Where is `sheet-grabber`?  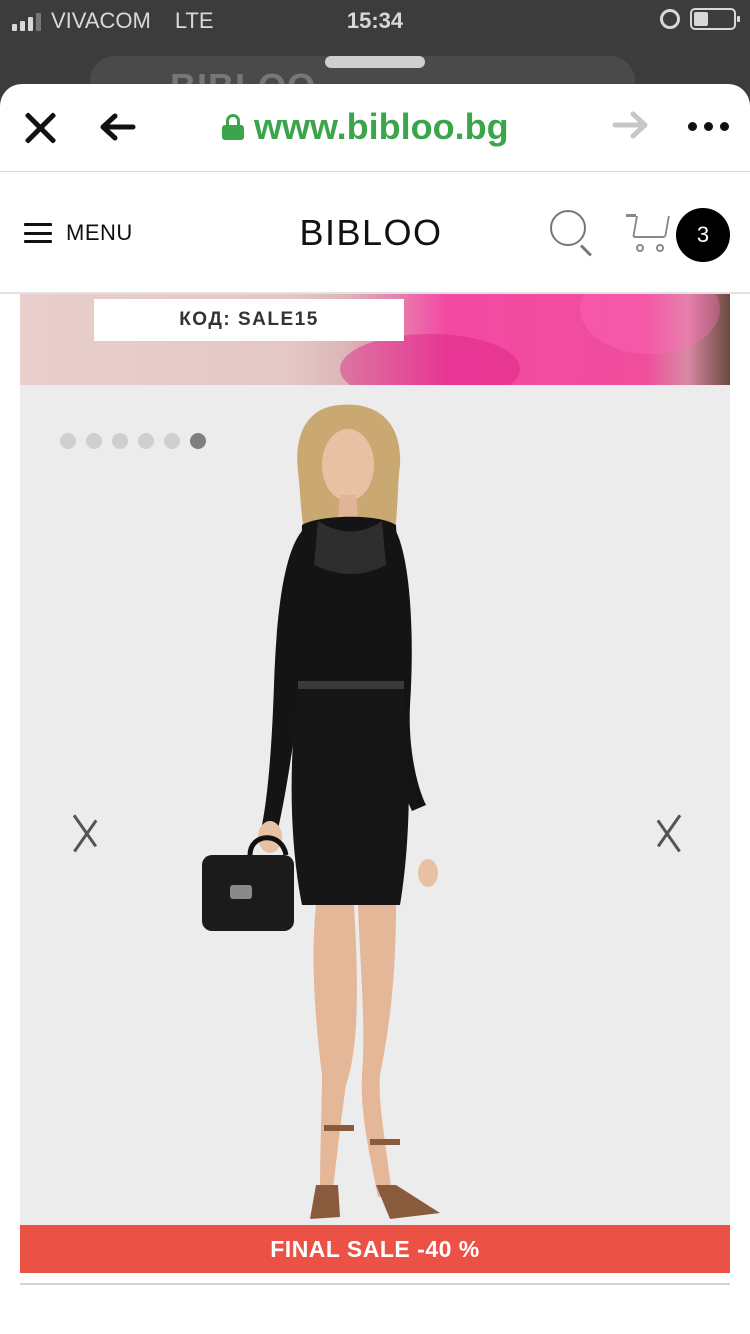 sheet-grabber is located at coordinates (375, 62).